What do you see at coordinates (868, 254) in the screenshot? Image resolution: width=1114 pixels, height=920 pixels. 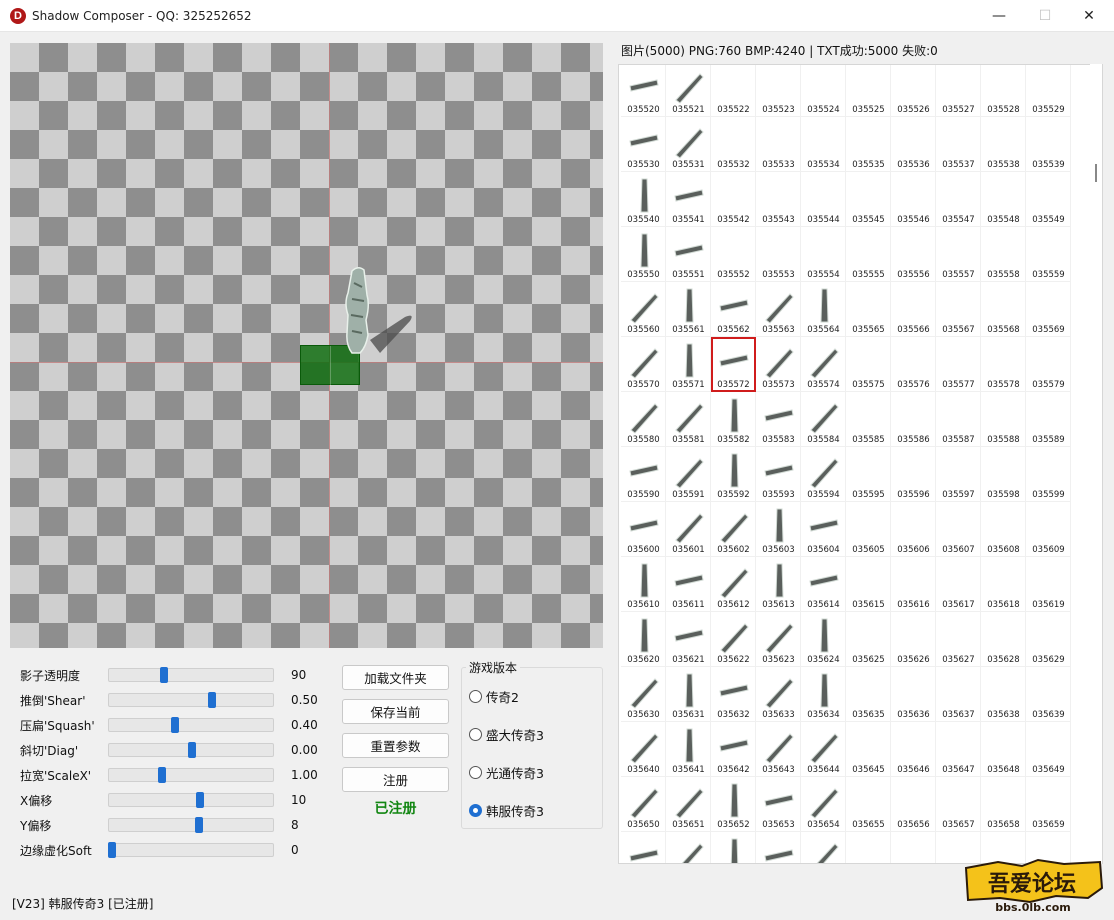 I see `grid-cell: 035555` at bounding box center [868, 254].